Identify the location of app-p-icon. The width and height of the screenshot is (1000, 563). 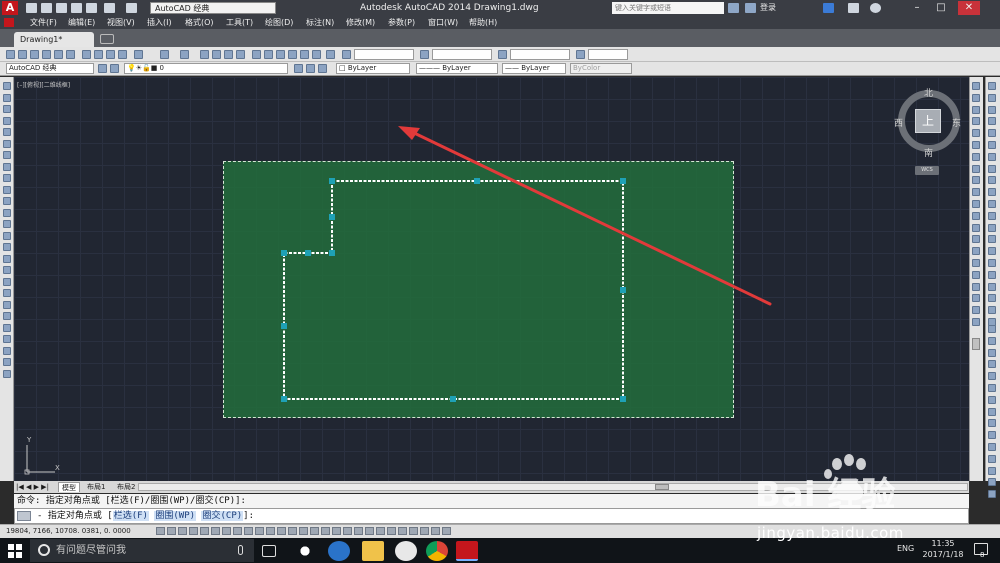
(406, 551).